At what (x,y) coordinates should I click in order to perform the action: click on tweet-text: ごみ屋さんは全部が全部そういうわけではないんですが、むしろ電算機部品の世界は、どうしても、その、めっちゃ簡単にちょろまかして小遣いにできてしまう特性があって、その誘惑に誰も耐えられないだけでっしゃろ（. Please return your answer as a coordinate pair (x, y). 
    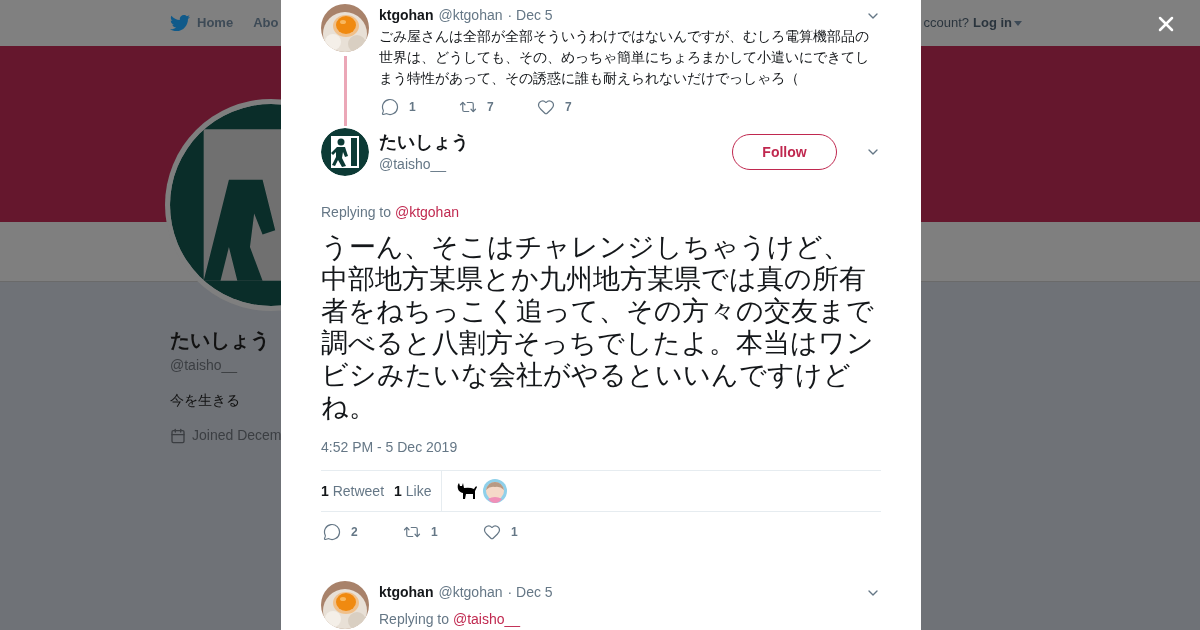
    Looking at the image, I should click on (624, 57).